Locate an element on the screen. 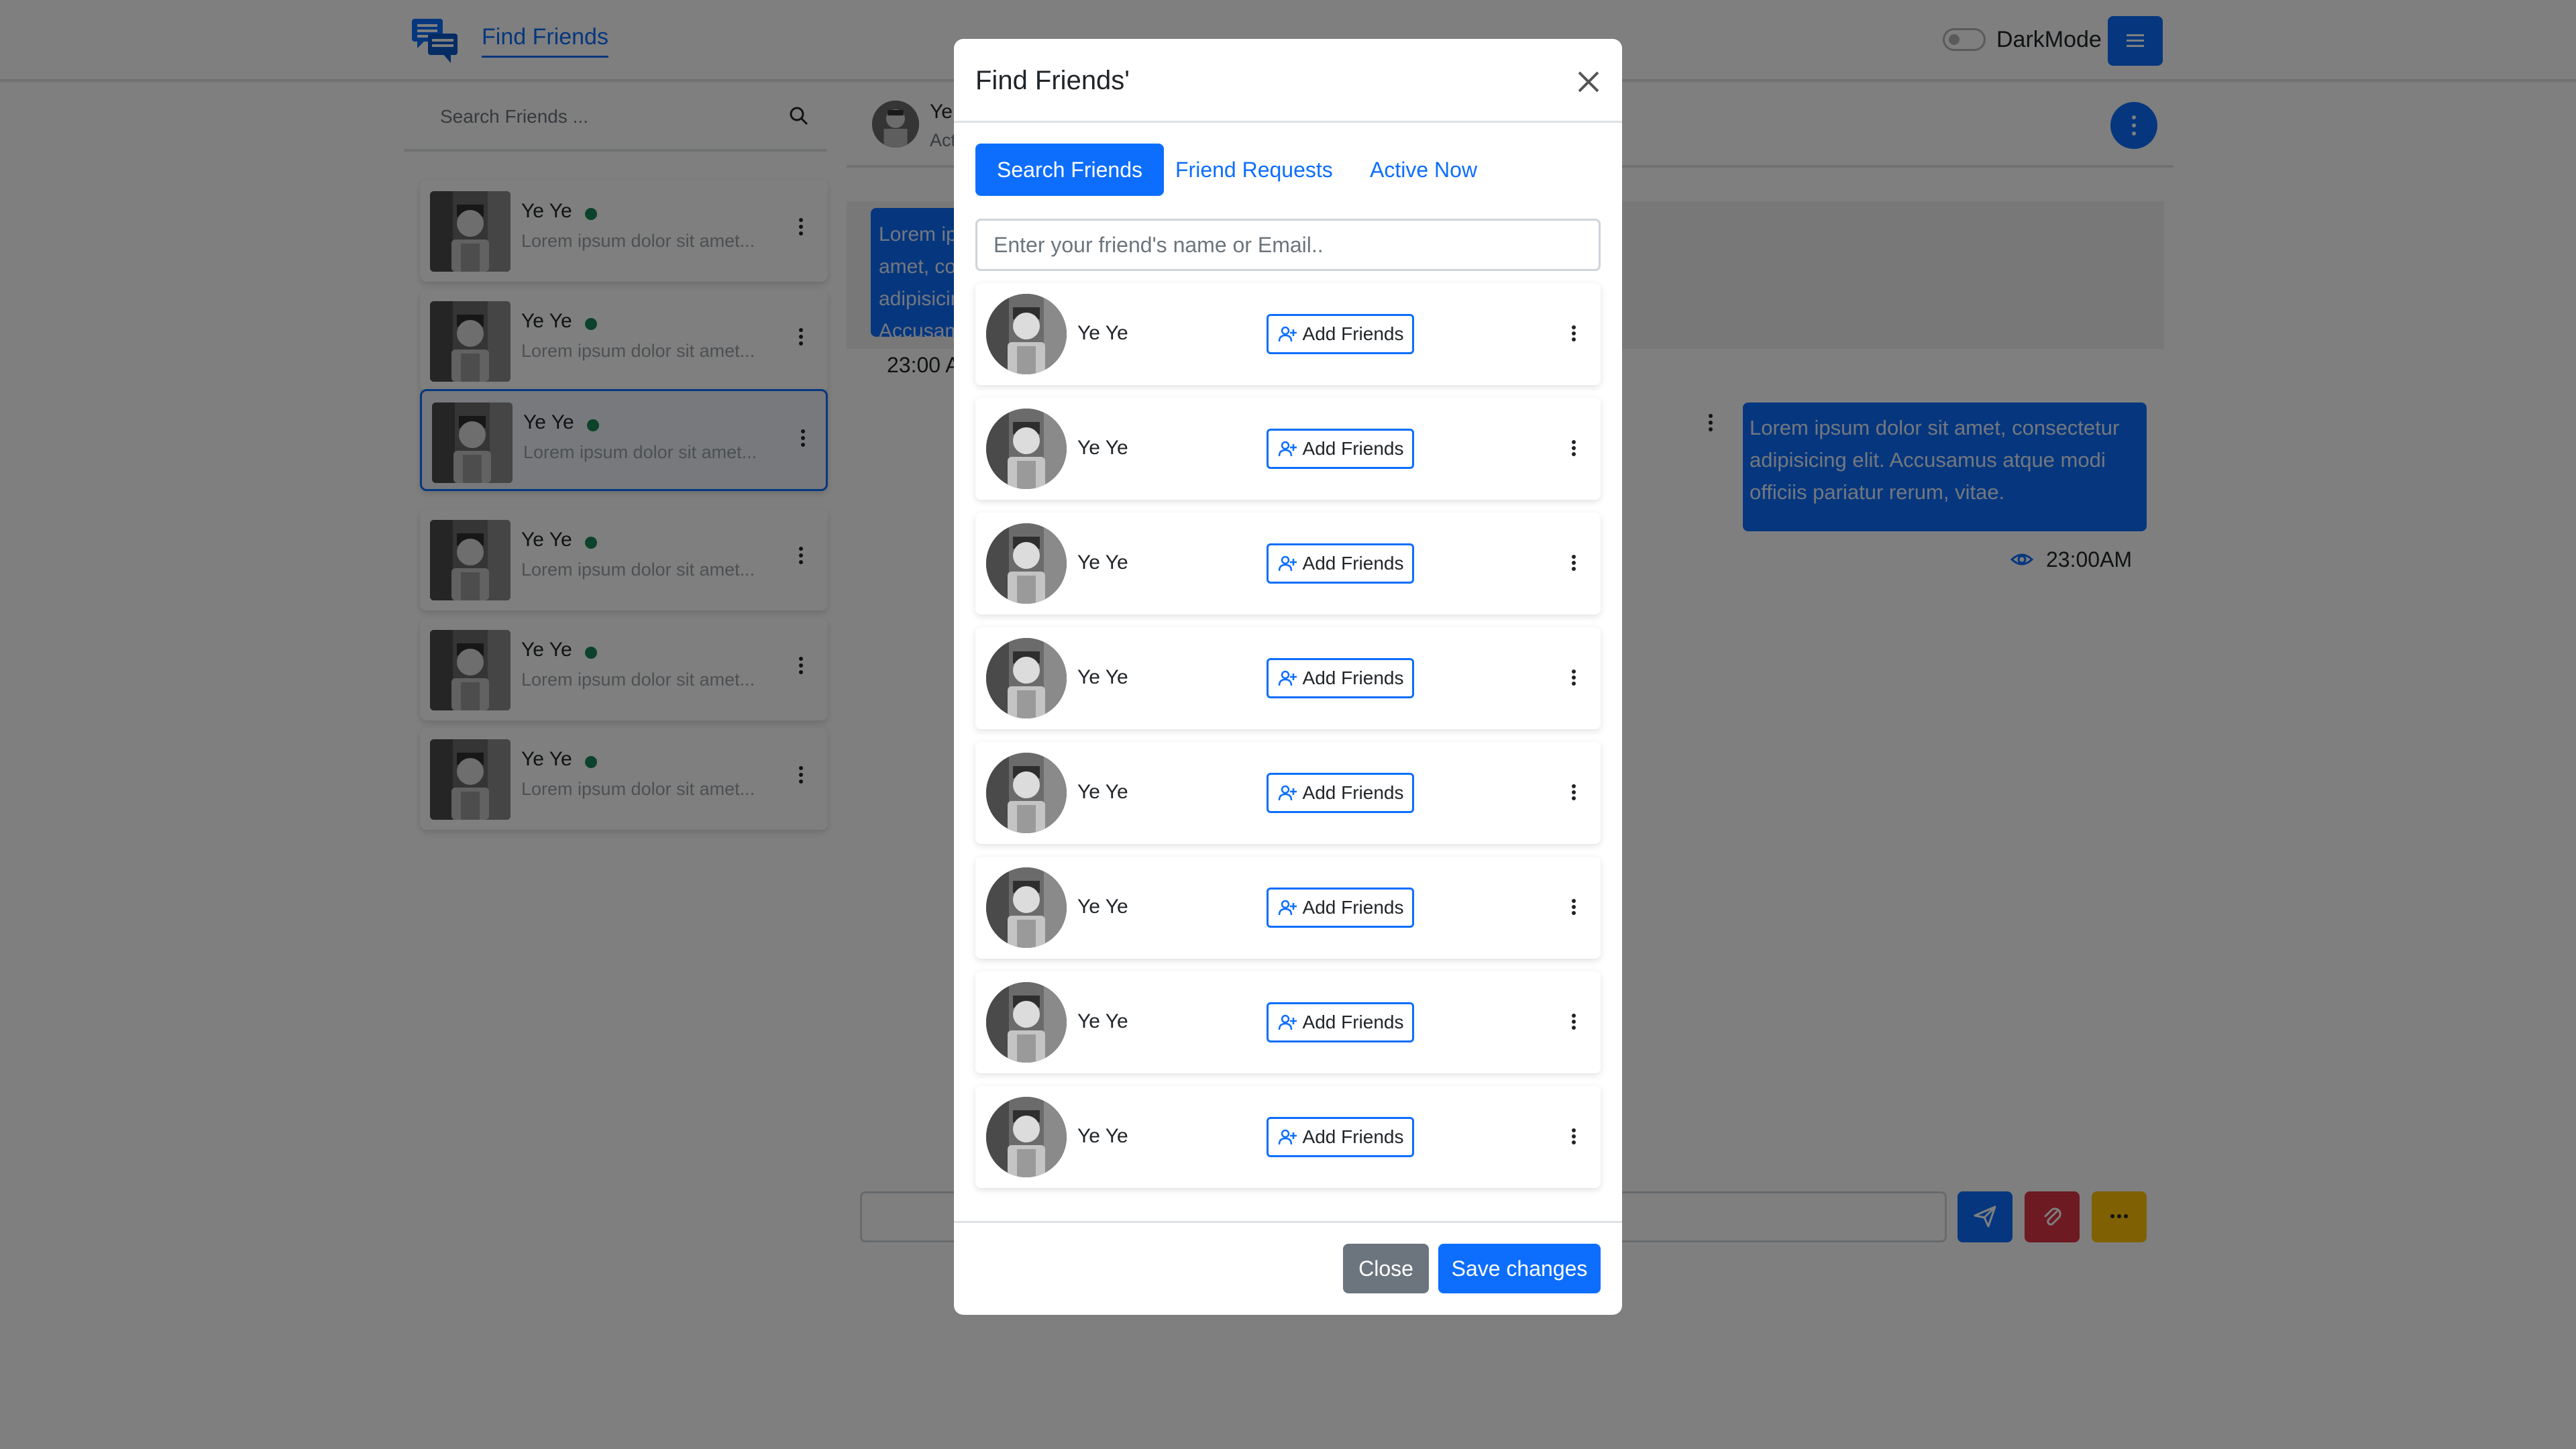 The height and width of the screenshot is (1449, 2576). modal-title: Find Friends' is located at coordinates (1052, 80).